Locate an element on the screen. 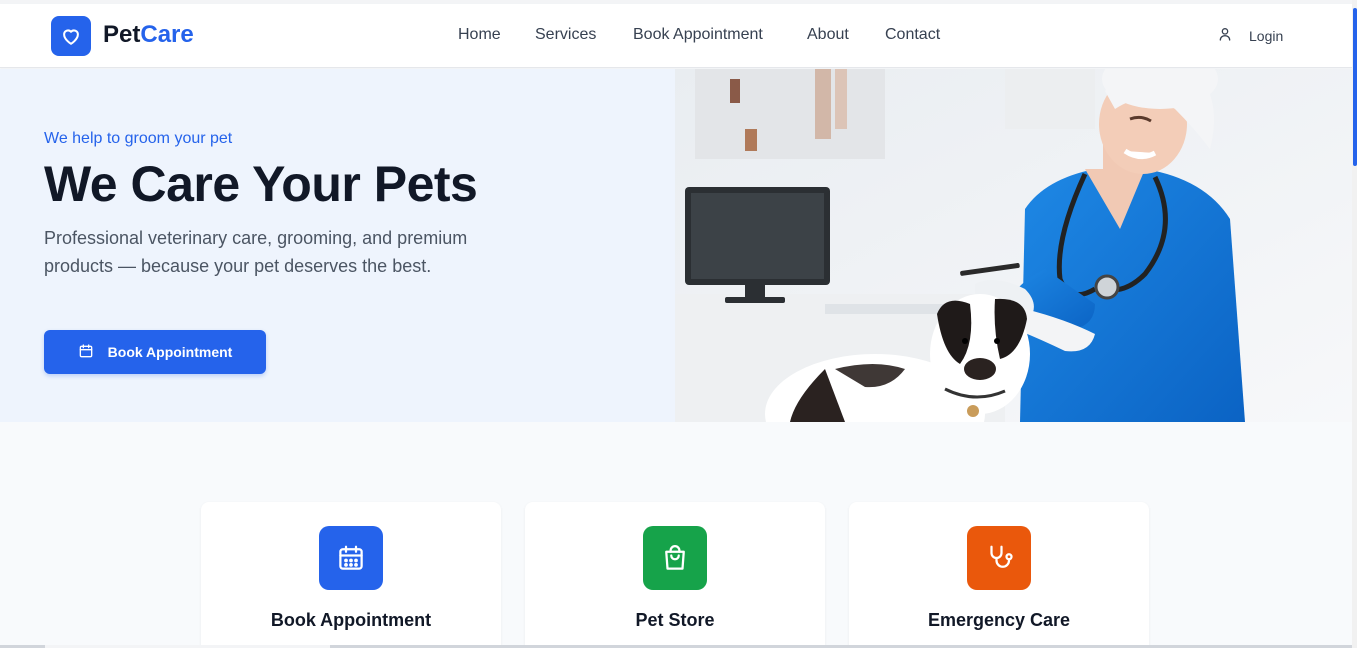  service-card-emergency-care: Emergency Care is located at coordinates (999, 575).